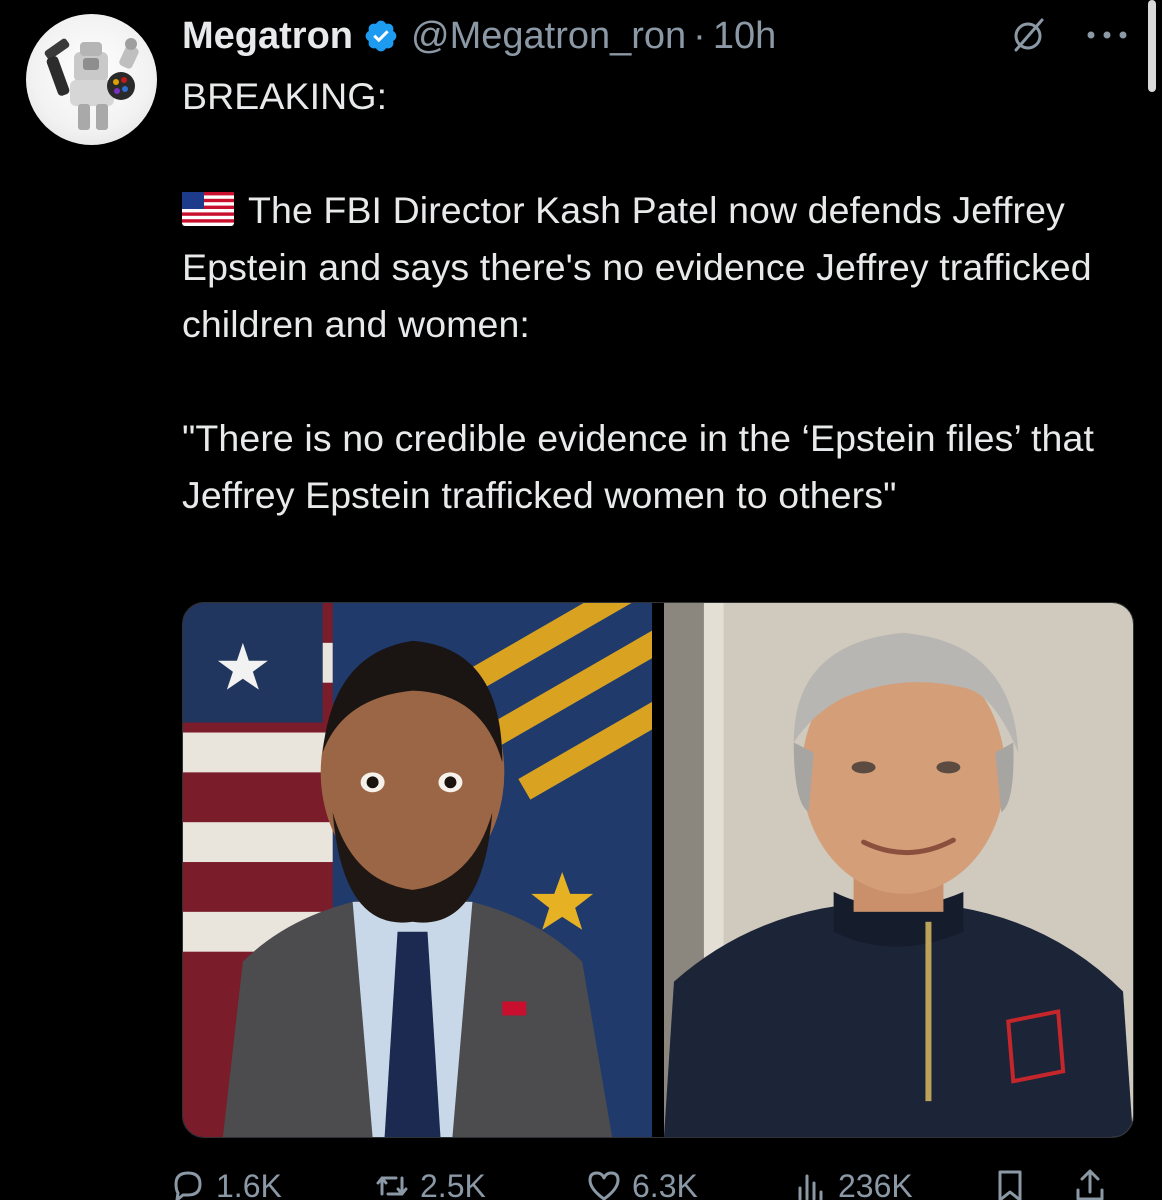 Image resolution: width=1162 pixels, height=1200 pixels. I want to click on reply-button: 1.6K, so click(225, 1183).